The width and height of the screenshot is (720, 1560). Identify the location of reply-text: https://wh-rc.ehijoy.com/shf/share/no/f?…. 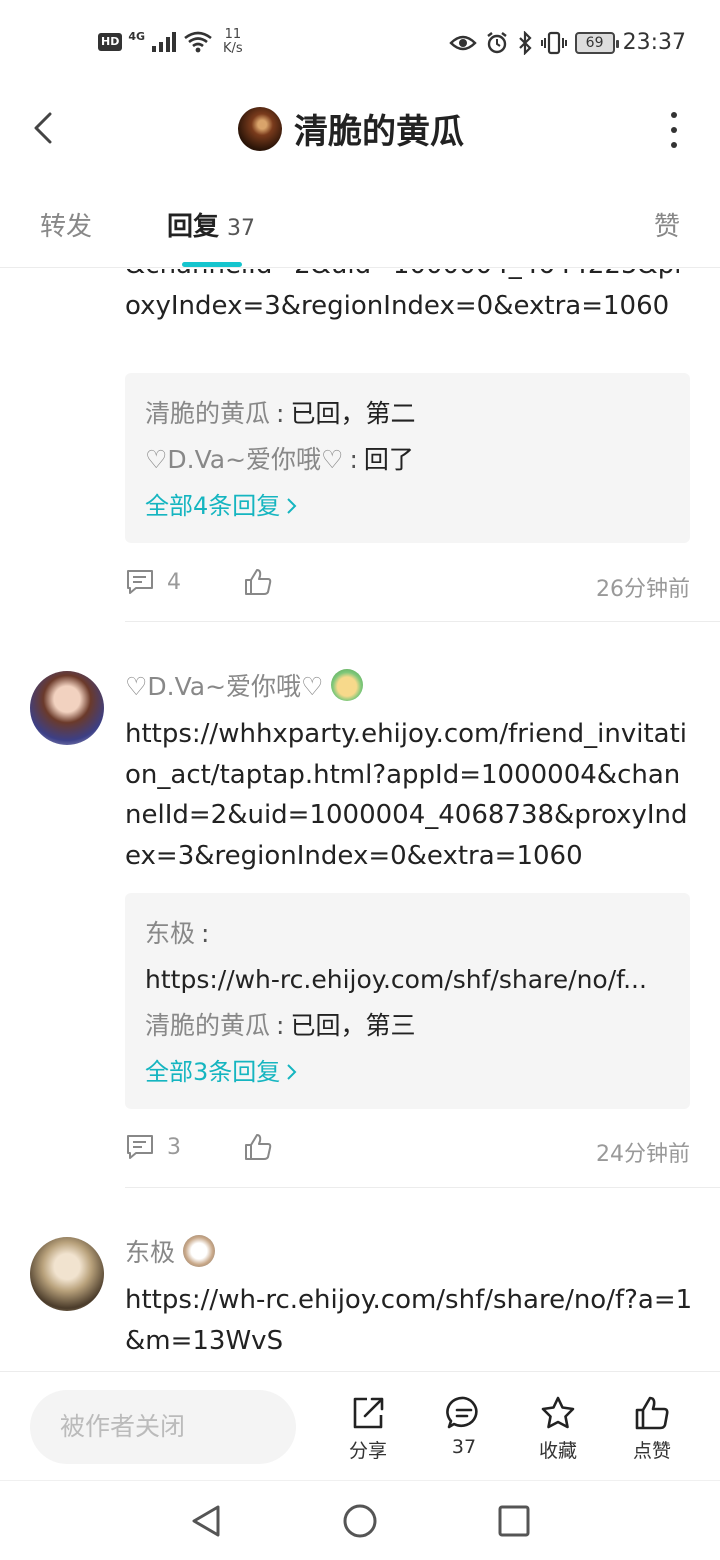
(410, 1320).